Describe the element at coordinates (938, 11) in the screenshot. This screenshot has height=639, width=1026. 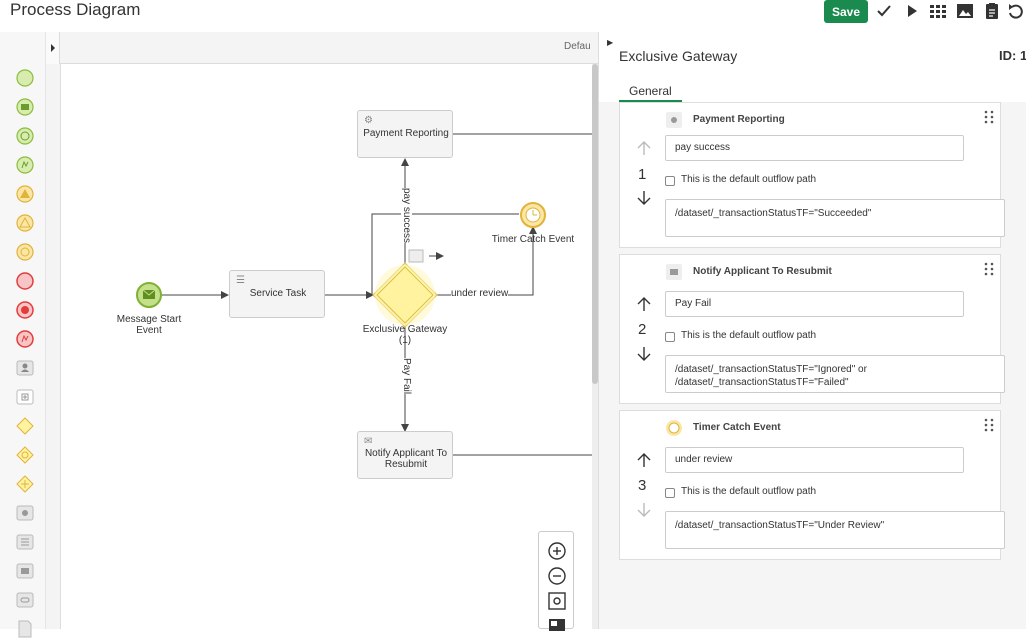
I see `grid-icon` at that location.